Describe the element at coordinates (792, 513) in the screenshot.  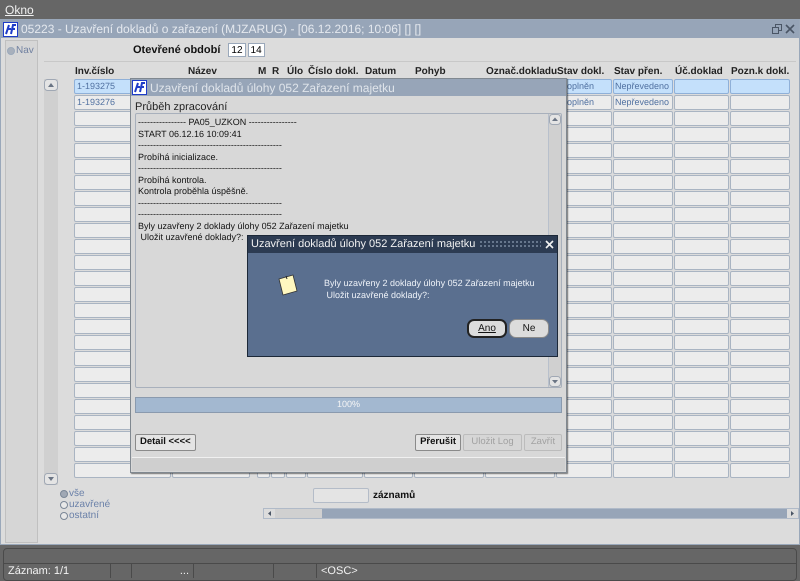
I see `scroll-right-icon` at that location.